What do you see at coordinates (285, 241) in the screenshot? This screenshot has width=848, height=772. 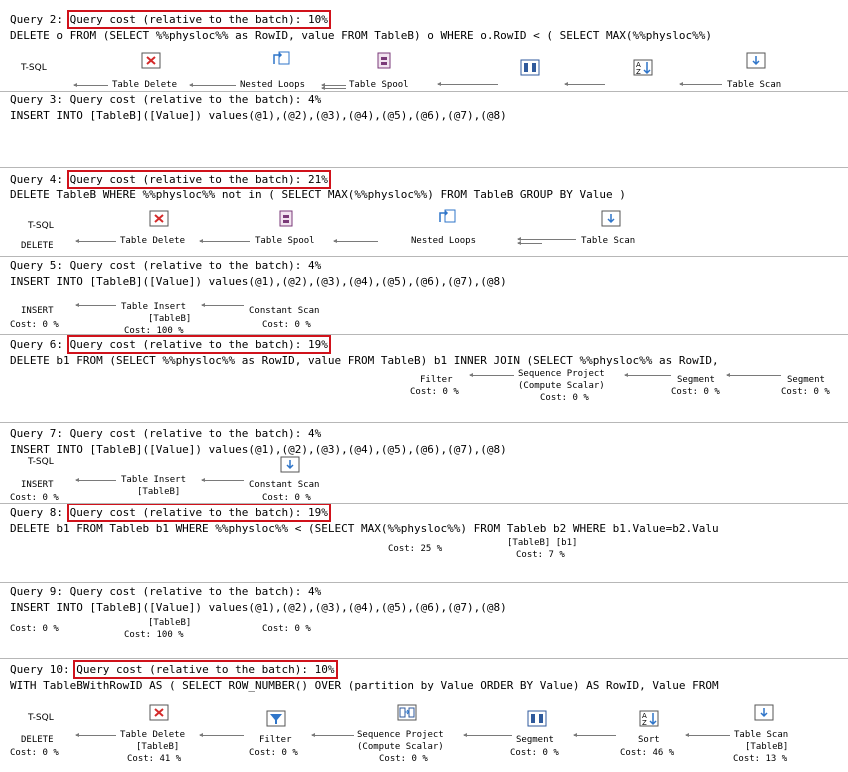 I see `query-4-op-table-spool: Table Spool` at bounding box center [285, 241].